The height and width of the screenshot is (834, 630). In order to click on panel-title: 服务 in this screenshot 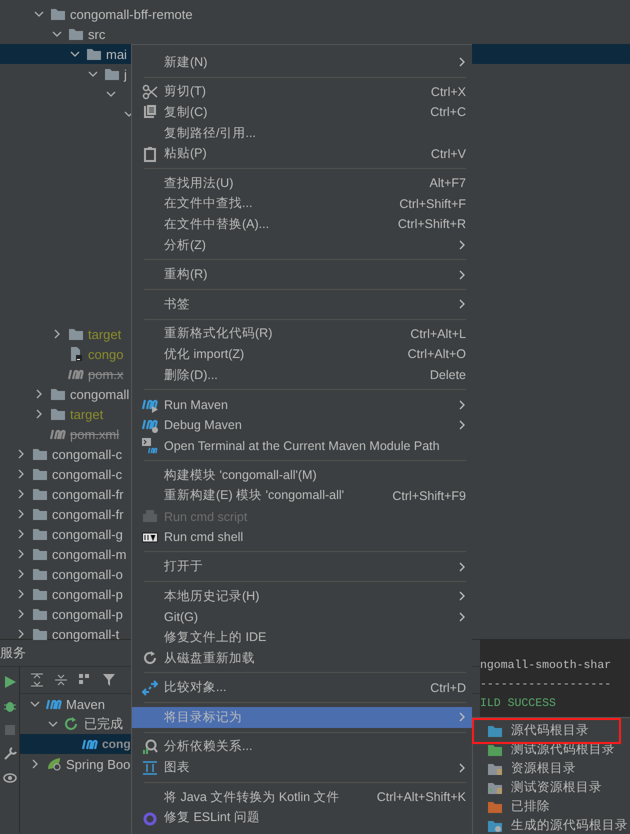, I will do `click(13, 653)`.